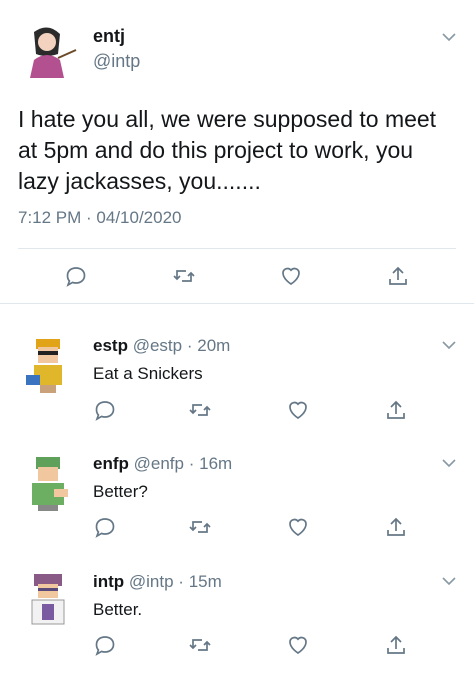  I want to click on reply-time: 16m, so click(215, 463).